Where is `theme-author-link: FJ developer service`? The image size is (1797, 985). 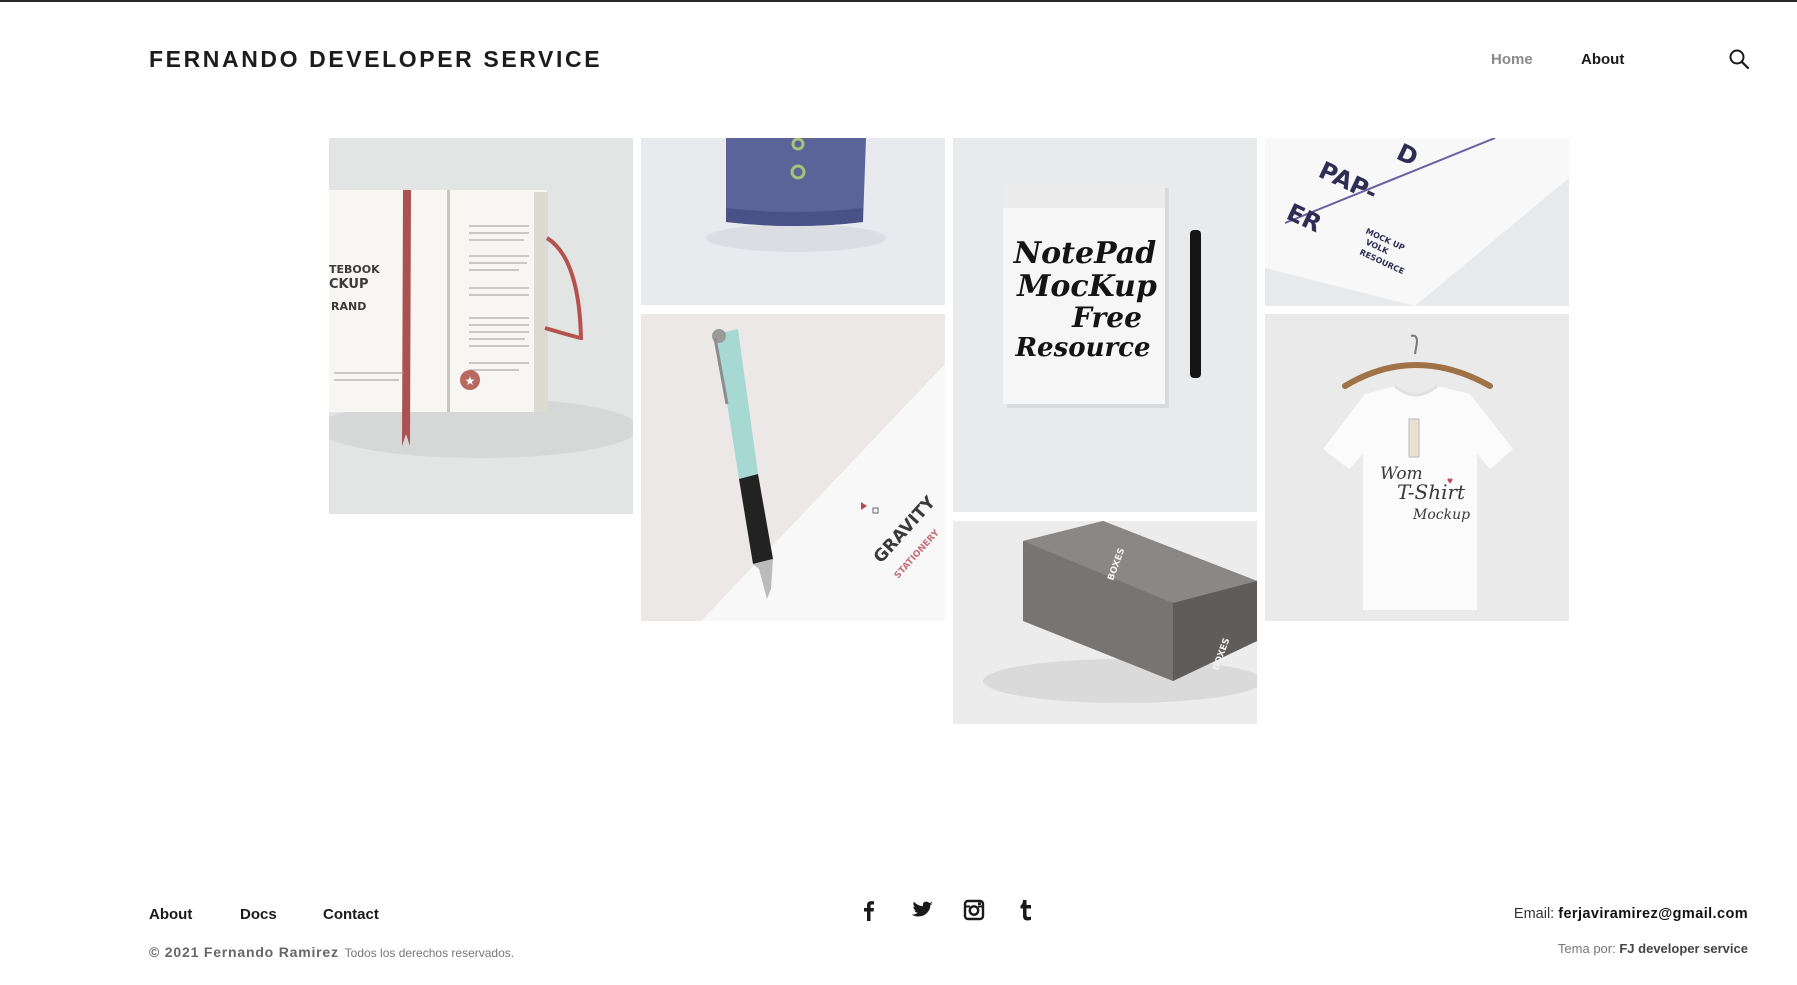 theme-author-link: FJ developer service is located at coordinates (1683, 948).